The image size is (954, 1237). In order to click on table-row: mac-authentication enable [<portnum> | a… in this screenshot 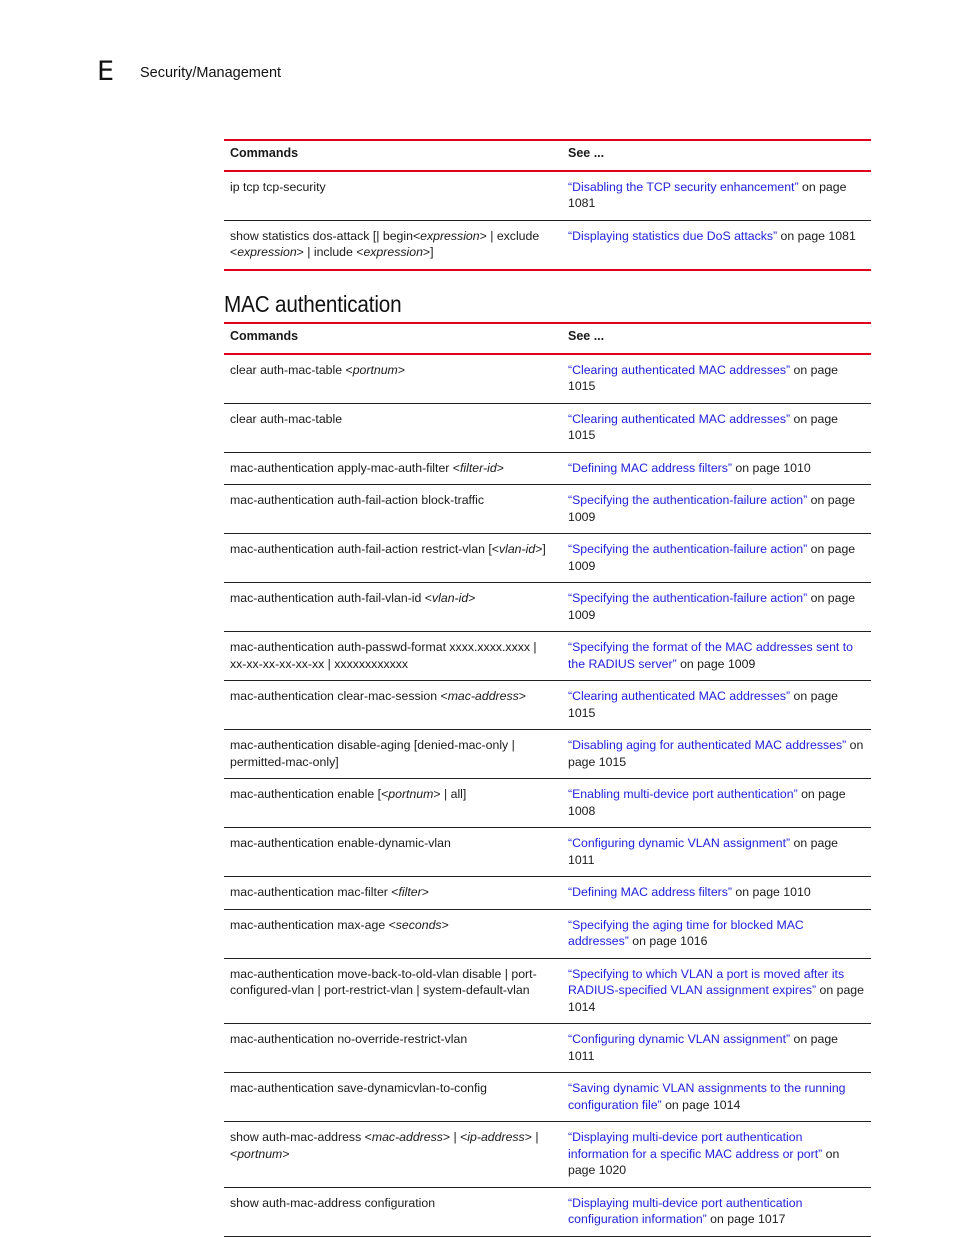, I will do `click(547, 803)`.